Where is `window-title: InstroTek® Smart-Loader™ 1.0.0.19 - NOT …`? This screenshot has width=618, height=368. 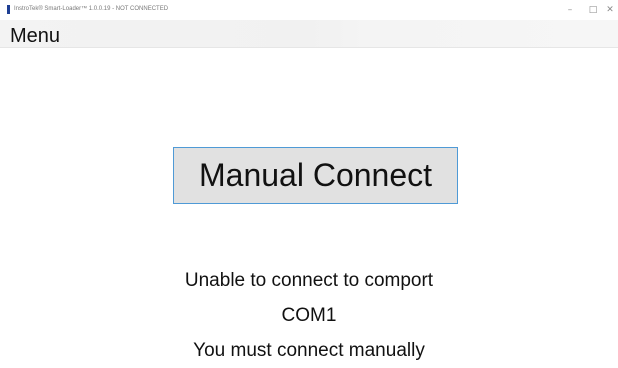 window-title: InstroTek® Smart-Loader™ 1.0.0.19 - NOT … is located at coordinates (91, 9).